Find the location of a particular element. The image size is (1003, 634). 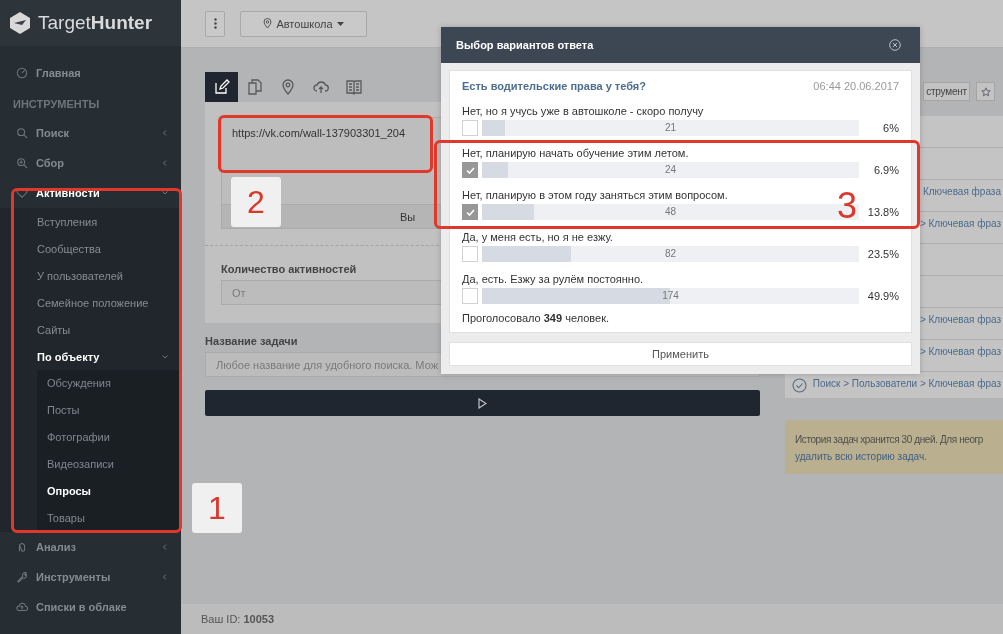

vote-count: 24 is located at coordinates (670, 169).